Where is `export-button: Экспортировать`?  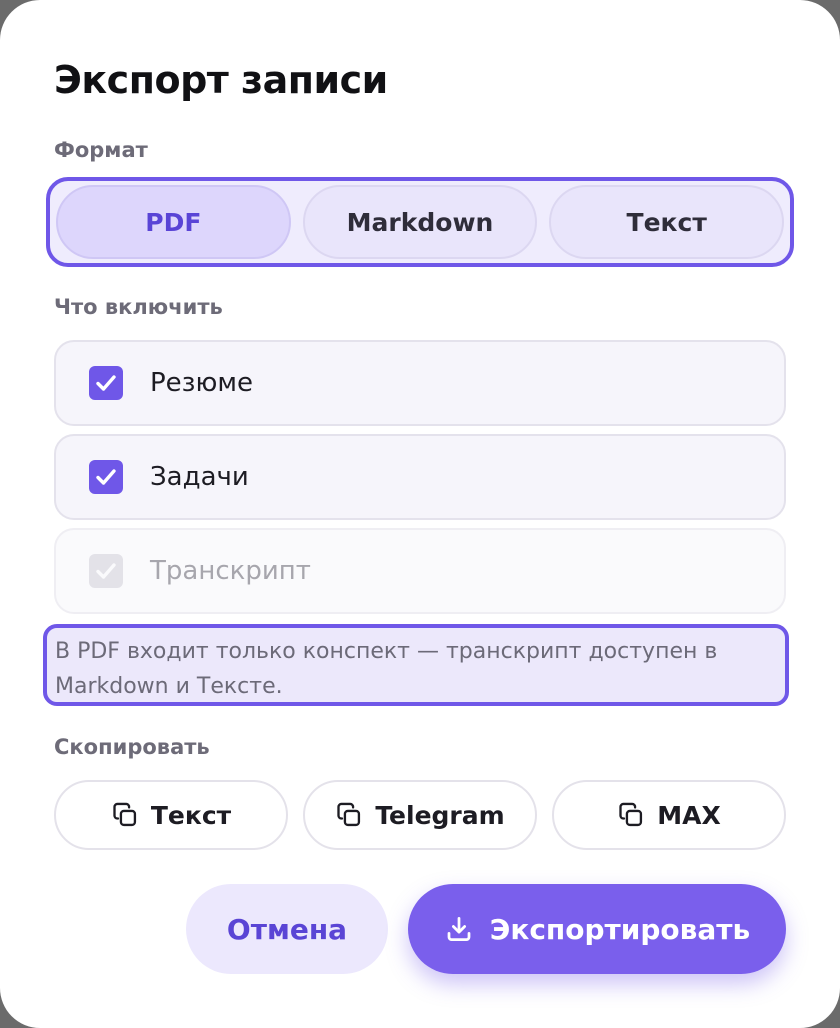 export-button: Экспортировать is located at coordinates (597, 929).